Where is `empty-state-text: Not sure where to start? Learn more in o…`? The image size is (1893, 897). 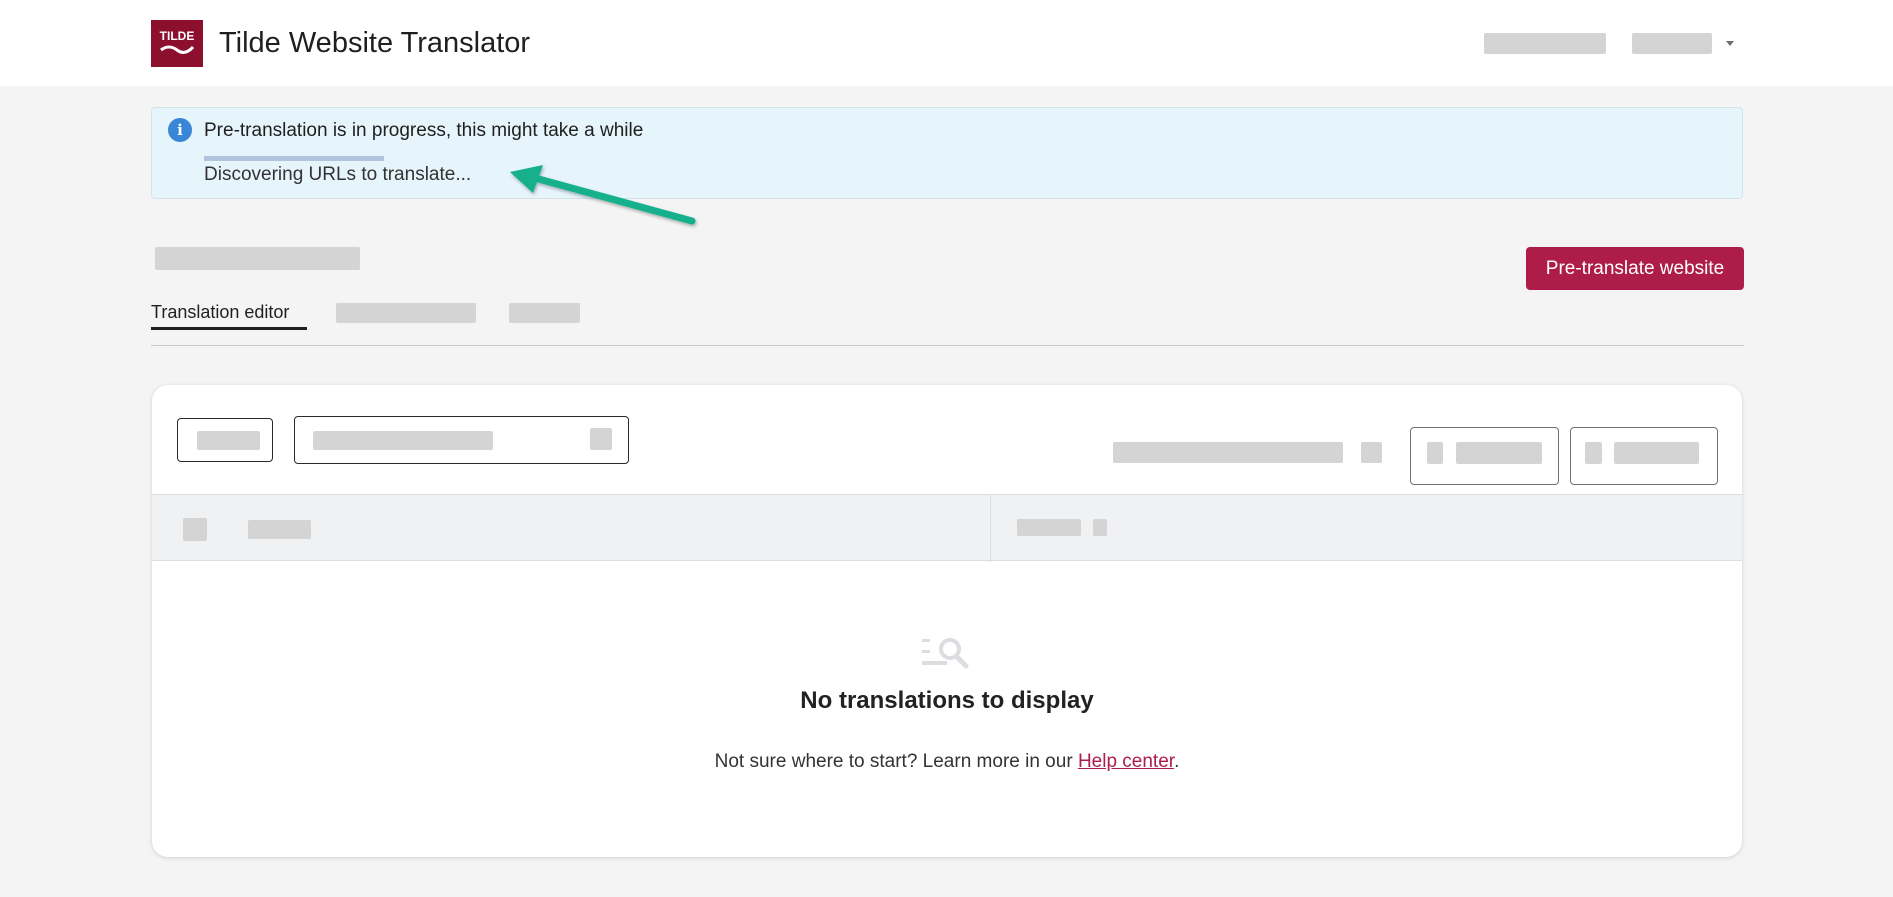
empty-state-text: Not sure where to start? Learn more in o… is located at coordinates (896, 761).